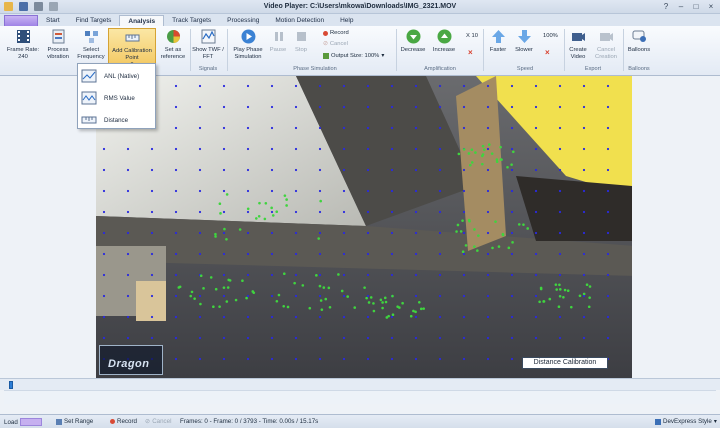 This screenshot has height=428, width=720. I want to click on tab-start: Start, so click(53, 20).